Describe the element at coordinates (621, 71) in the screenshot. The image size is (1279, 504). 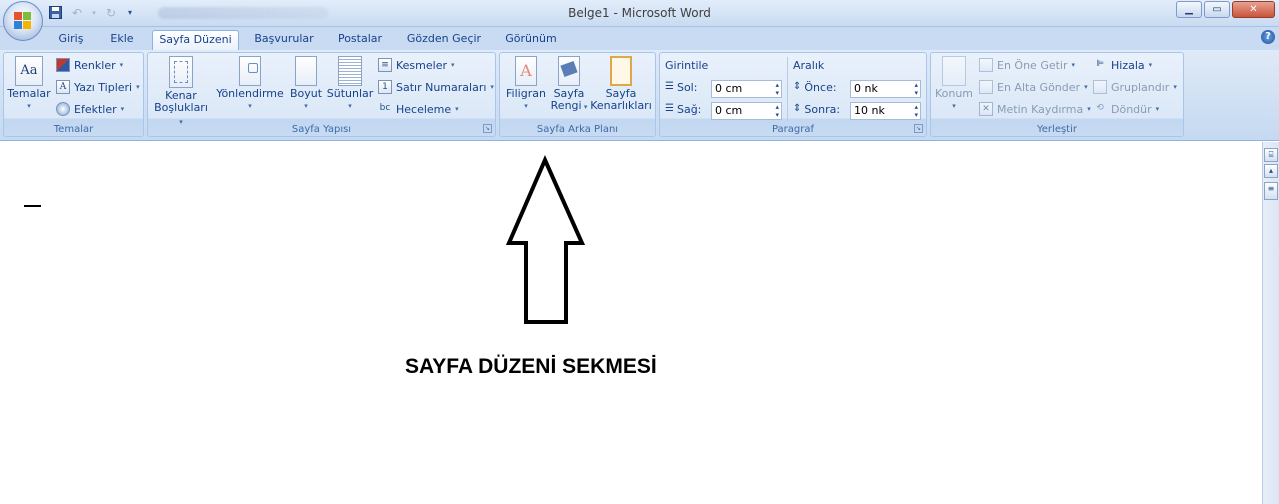
I see `page-borders-icon` at that location.